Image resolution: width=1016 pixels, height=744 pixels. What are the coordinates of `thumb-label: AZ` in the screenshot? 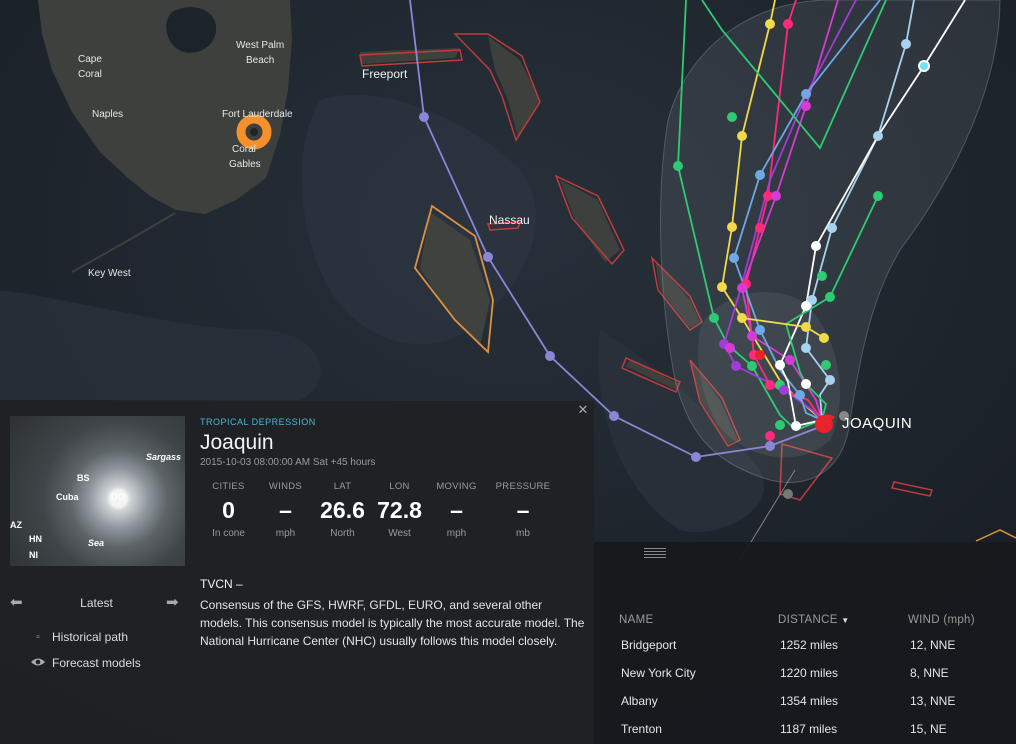 It's located at (16, 525).